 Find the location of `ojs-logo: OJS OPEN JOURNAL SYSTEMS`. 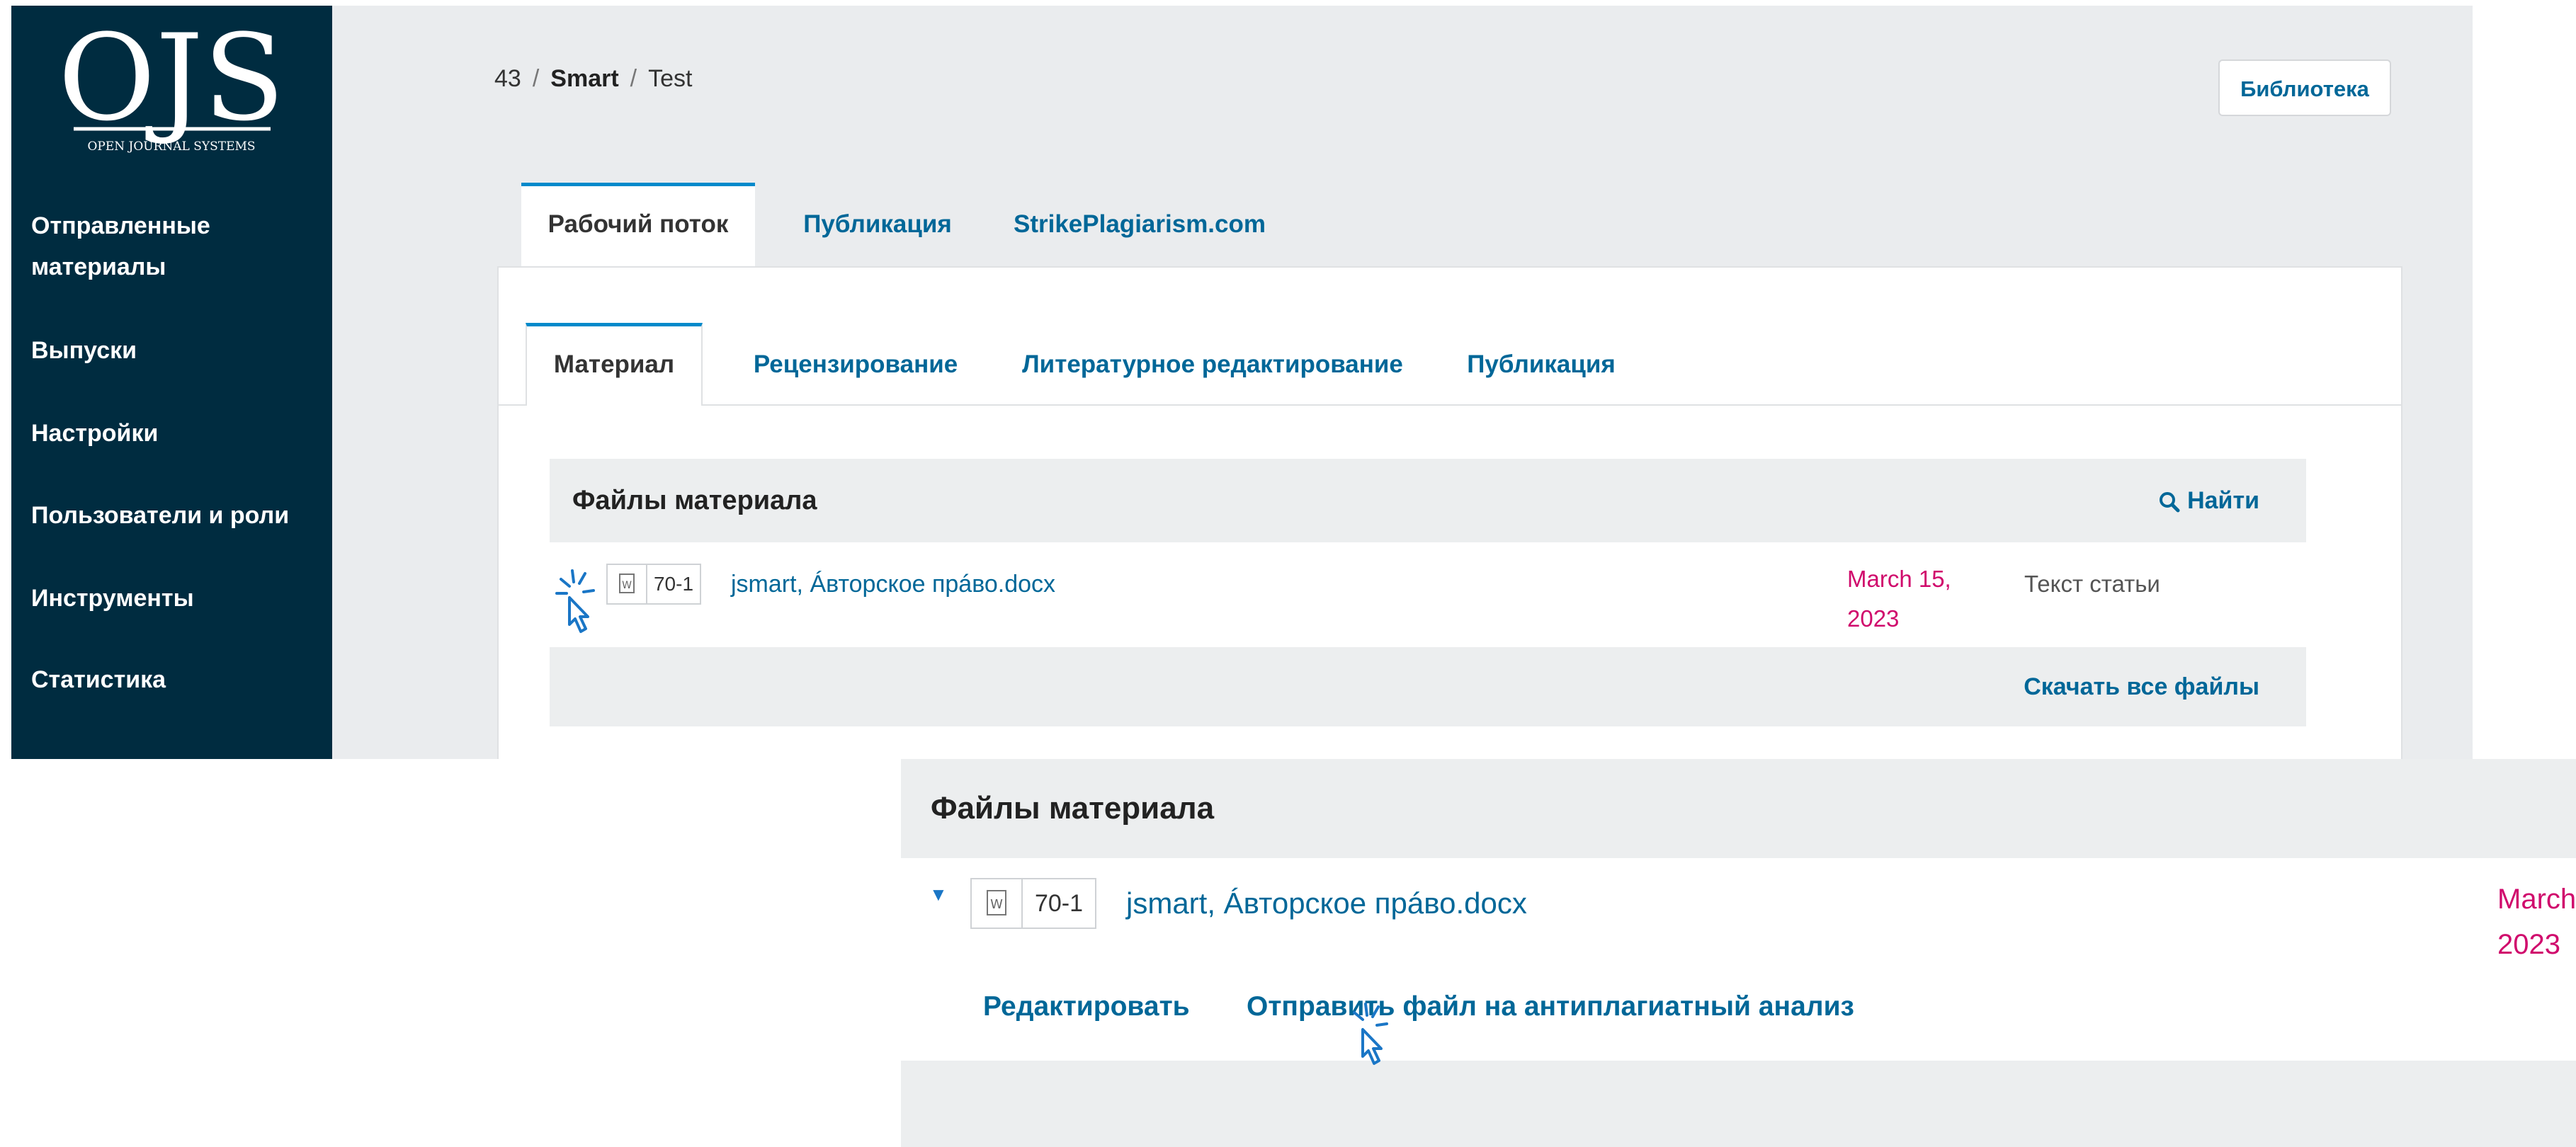

ojs-logo: OJS OPEN JOURNAL SYSTEMS is located at coordinates (171, 87).